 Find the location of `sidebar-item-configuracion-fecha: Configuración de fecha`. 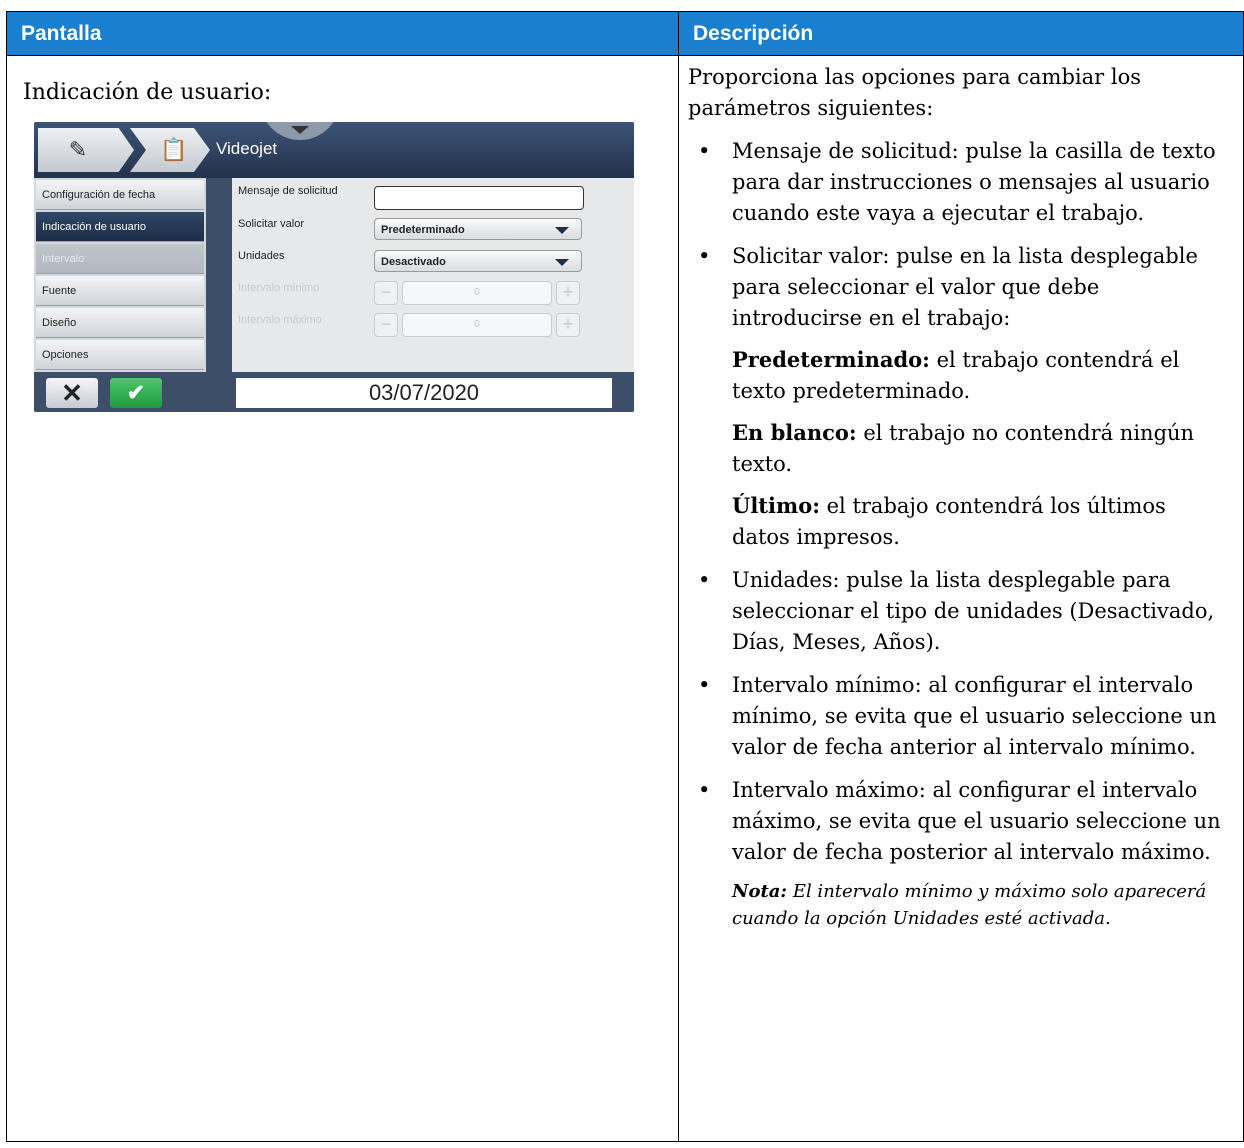

sidebar-item-configuracion-fecha: Configuración de fecha is located at coordinates (120, 195).